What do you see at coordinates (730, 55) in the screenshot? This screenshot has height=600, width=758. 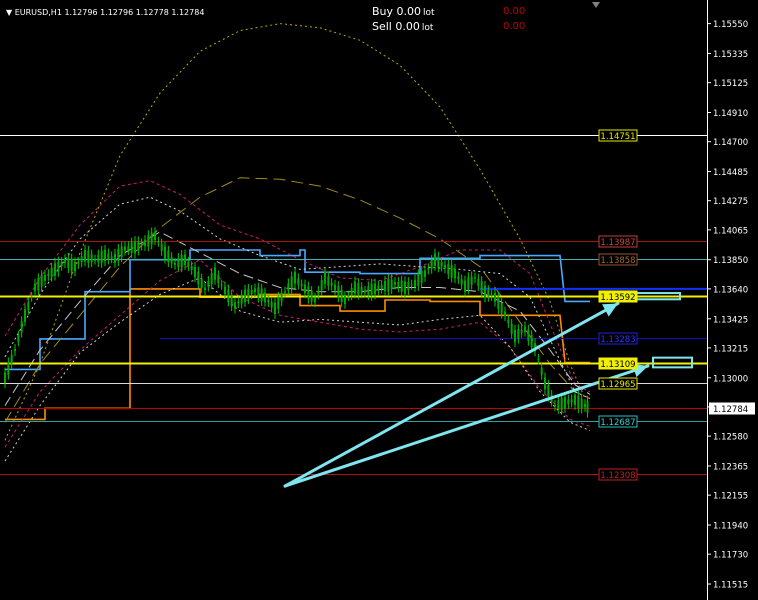 I see `y-tick-label: 1.15335` at bounding box center [730, 55].